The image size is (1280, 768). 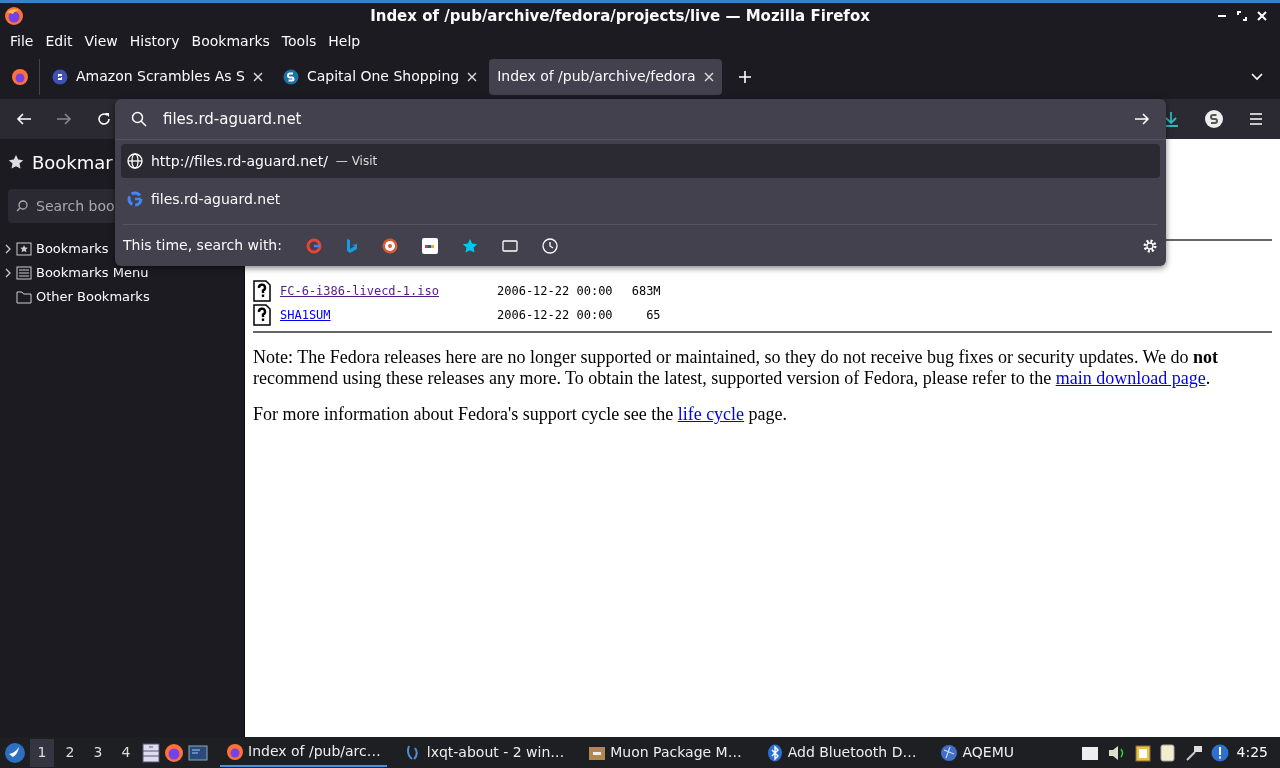 What do you see at coordinates (1252, 752) in the screenshot?
I see `clock: 4:25` at bounding box center [1252, 752].